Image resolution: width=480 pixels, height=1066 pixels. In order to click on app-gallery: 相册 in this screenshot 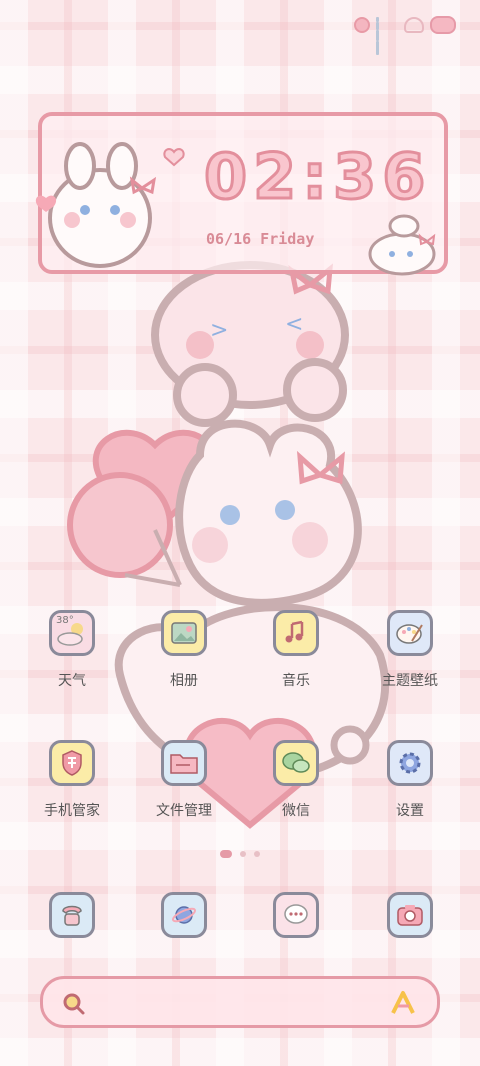, I will do `click(184, 650)`.